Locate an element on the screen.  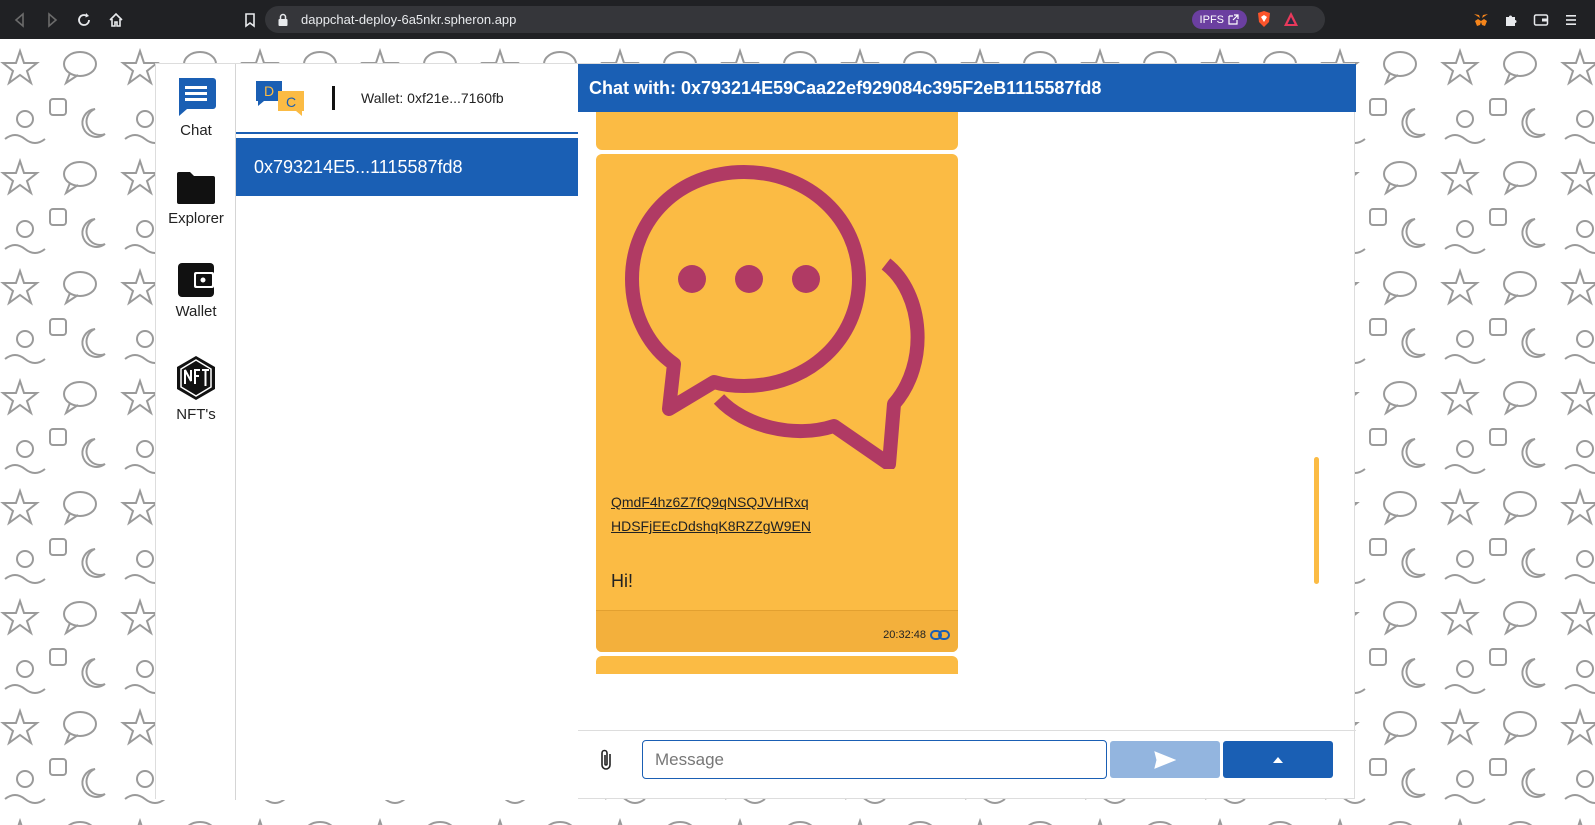
send-button is located at coordinates (1165, 759).